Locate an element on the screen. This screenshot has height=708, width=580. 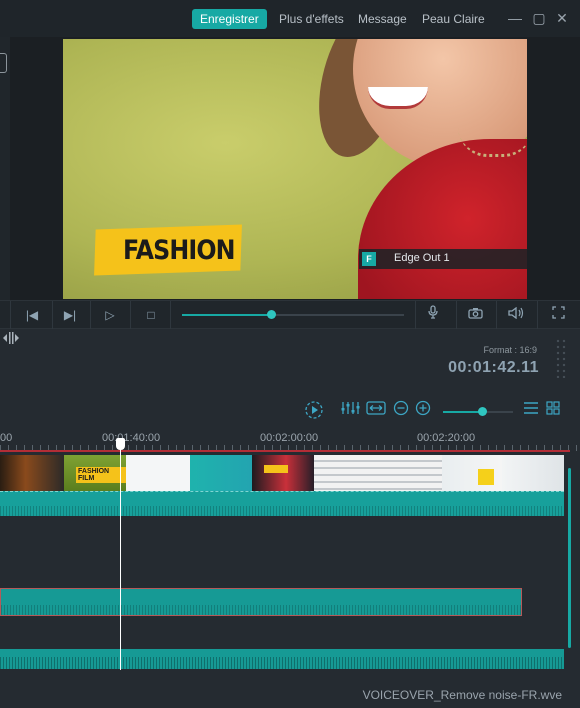
project-filename: VOICEOVER_Remove noise-FR.wve is located at coordinates (462, 695).